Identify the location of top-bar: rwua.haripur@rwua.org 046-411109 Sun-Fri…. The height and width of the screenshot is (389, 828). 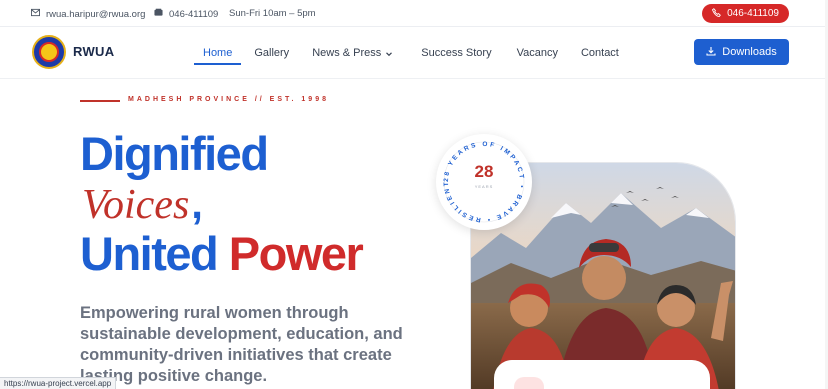
(414, 13).